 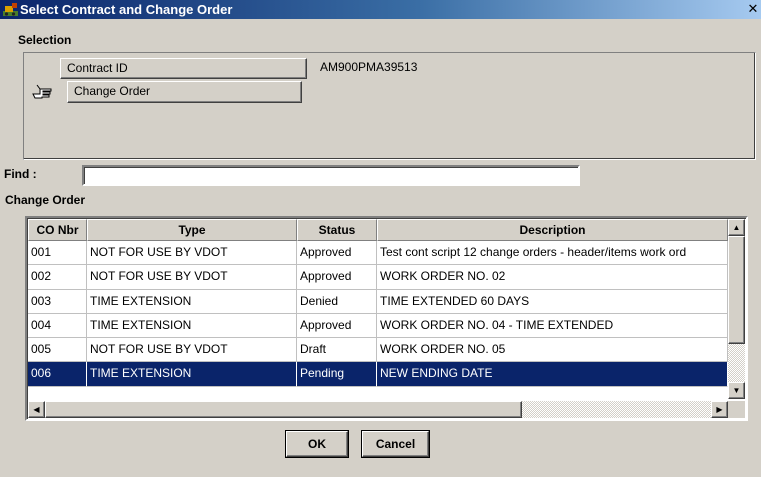 I want to click on scroll-left-icon: ◀, so click(x=36, y=409).